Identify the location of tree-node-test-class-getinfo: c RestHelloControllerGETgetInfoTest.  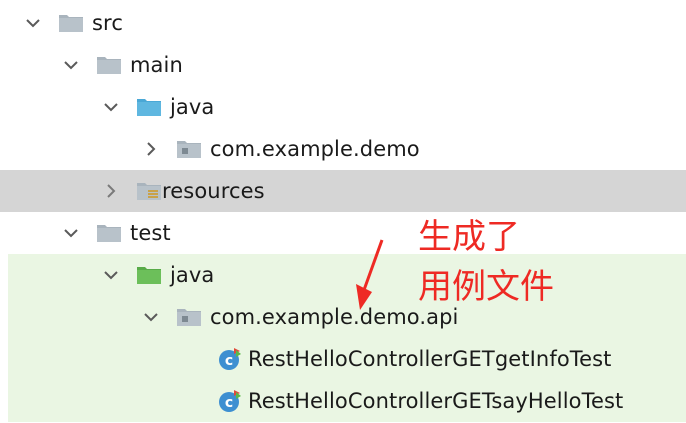
(347, 359).